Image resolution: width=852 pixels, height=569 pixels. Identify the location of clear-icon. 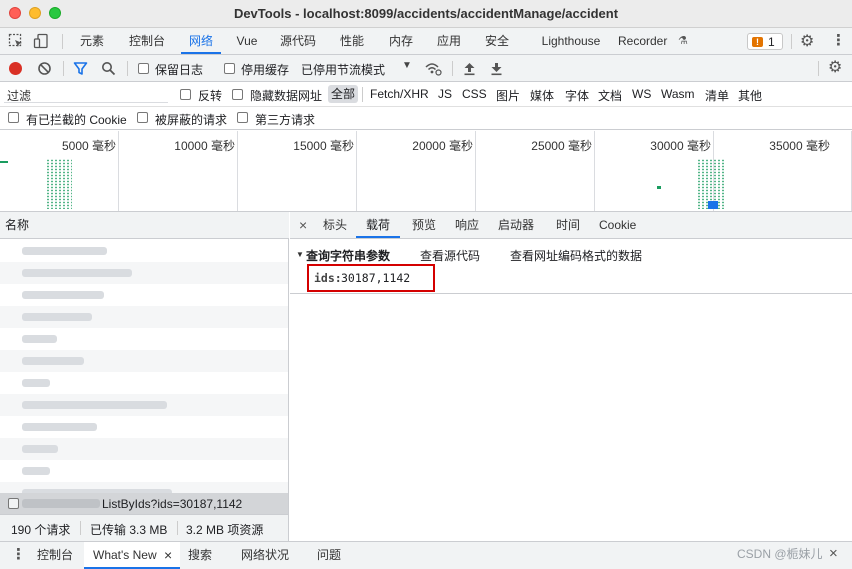
(44, 68).